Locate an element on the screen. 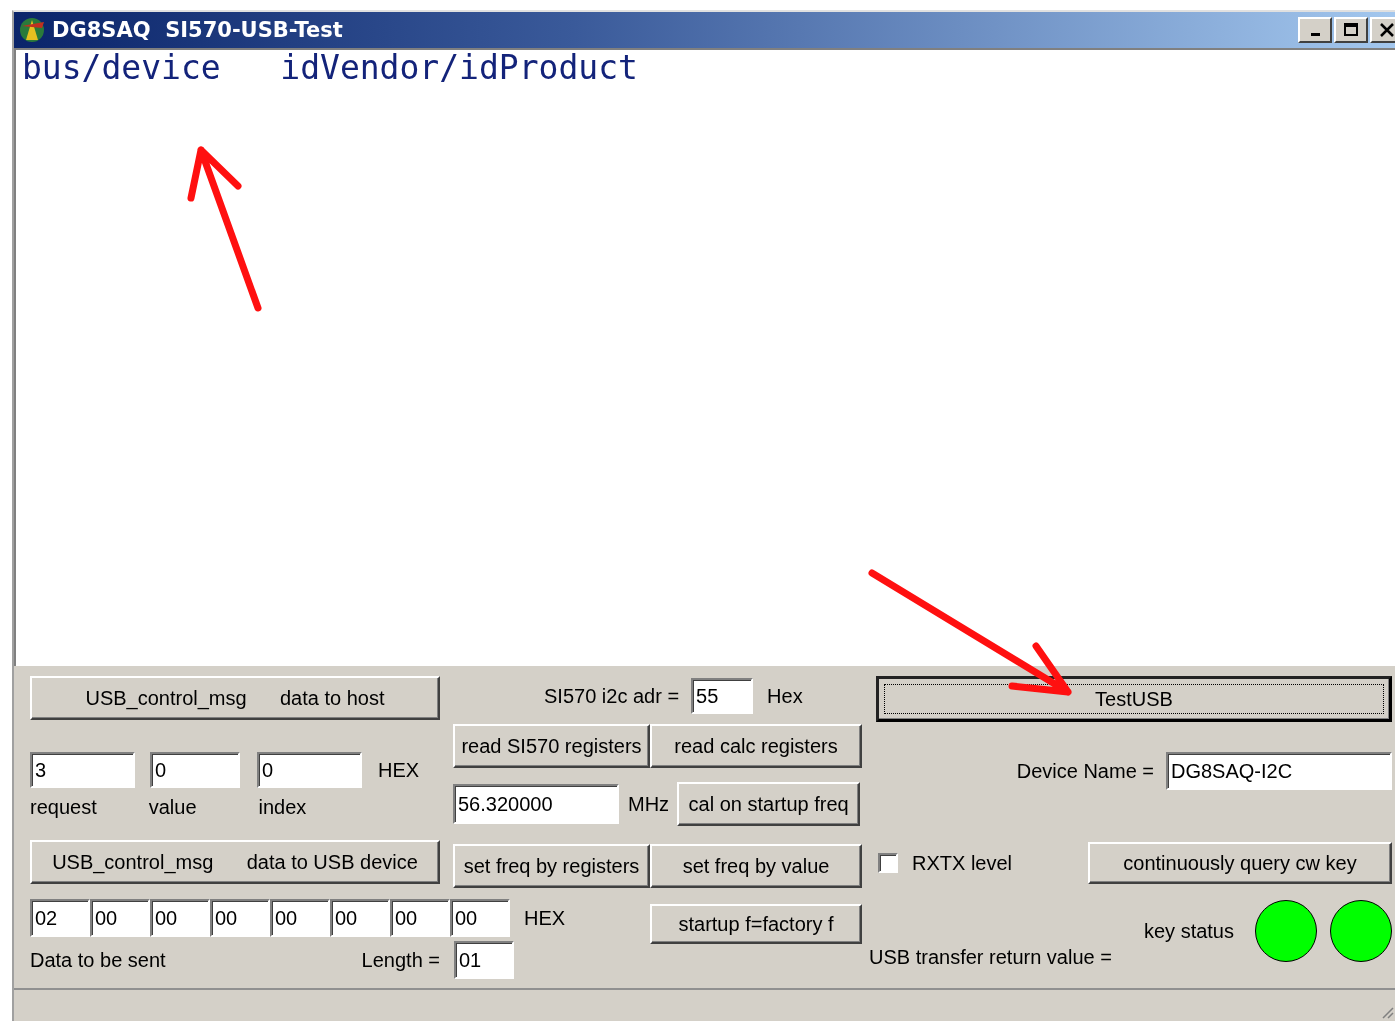 This screenshot has height=1021, width=1395. unit-label: MHz is located at coordinates (649, 804).